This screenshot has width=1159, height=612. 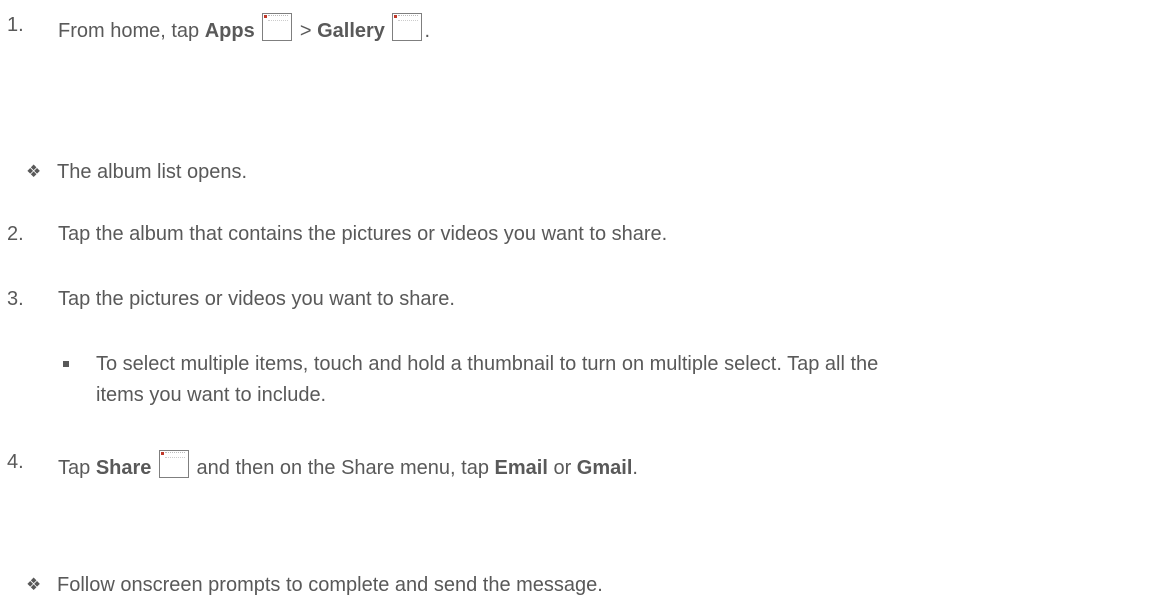 What do you see at coordinates (15, 299) in the screenshot?
I see `step-number: 3.` at bounding box center [15, 299].